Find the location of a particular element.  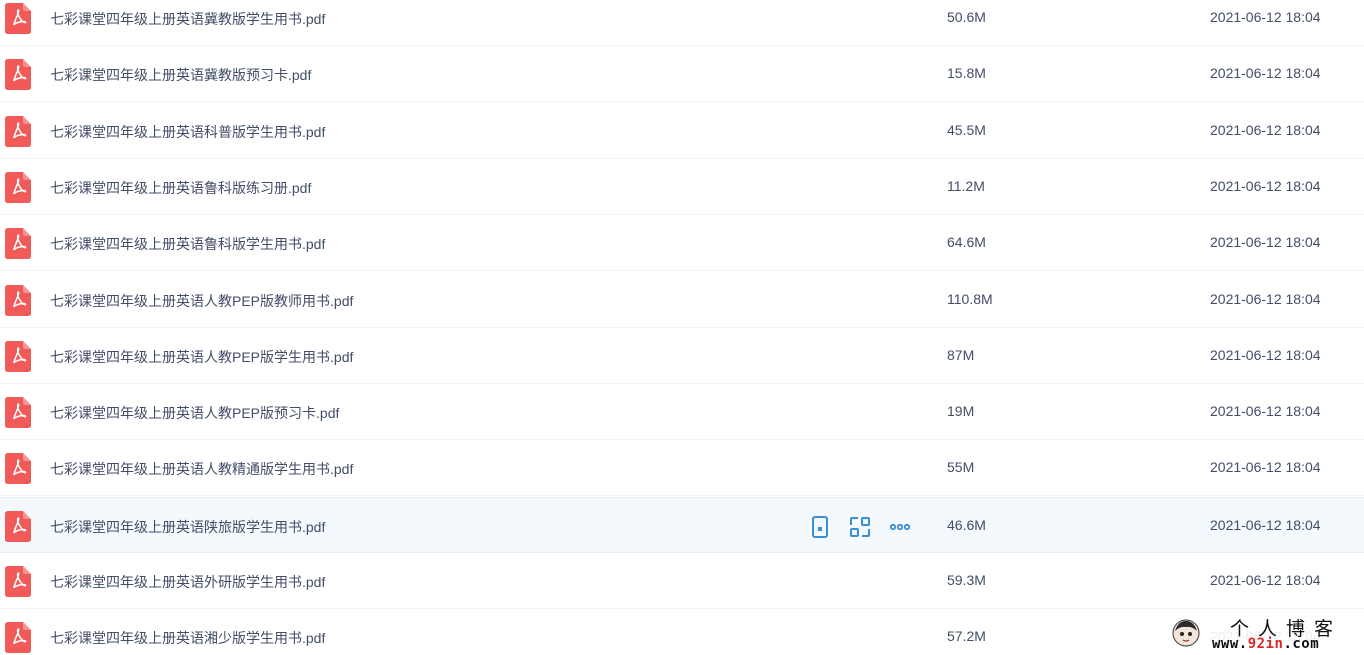

file-name: 七彩课堂四年级上册英语陕旅版学生用书.pdf is located at coordinates (187, 527).